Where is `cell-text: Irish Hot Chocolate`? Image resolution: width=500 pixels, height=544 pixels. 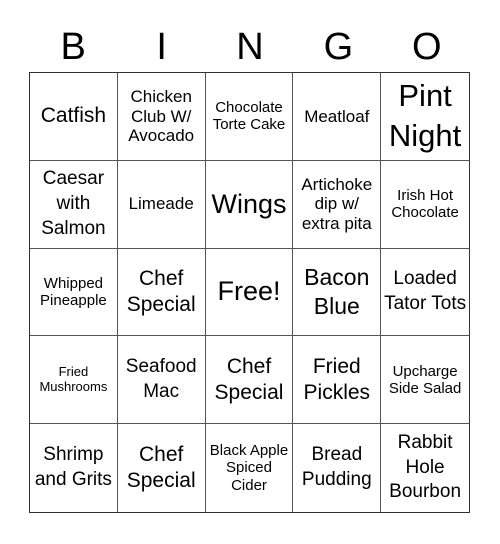 cell-text: Irish Hot Chocolate is located at coordinates (425, 204).